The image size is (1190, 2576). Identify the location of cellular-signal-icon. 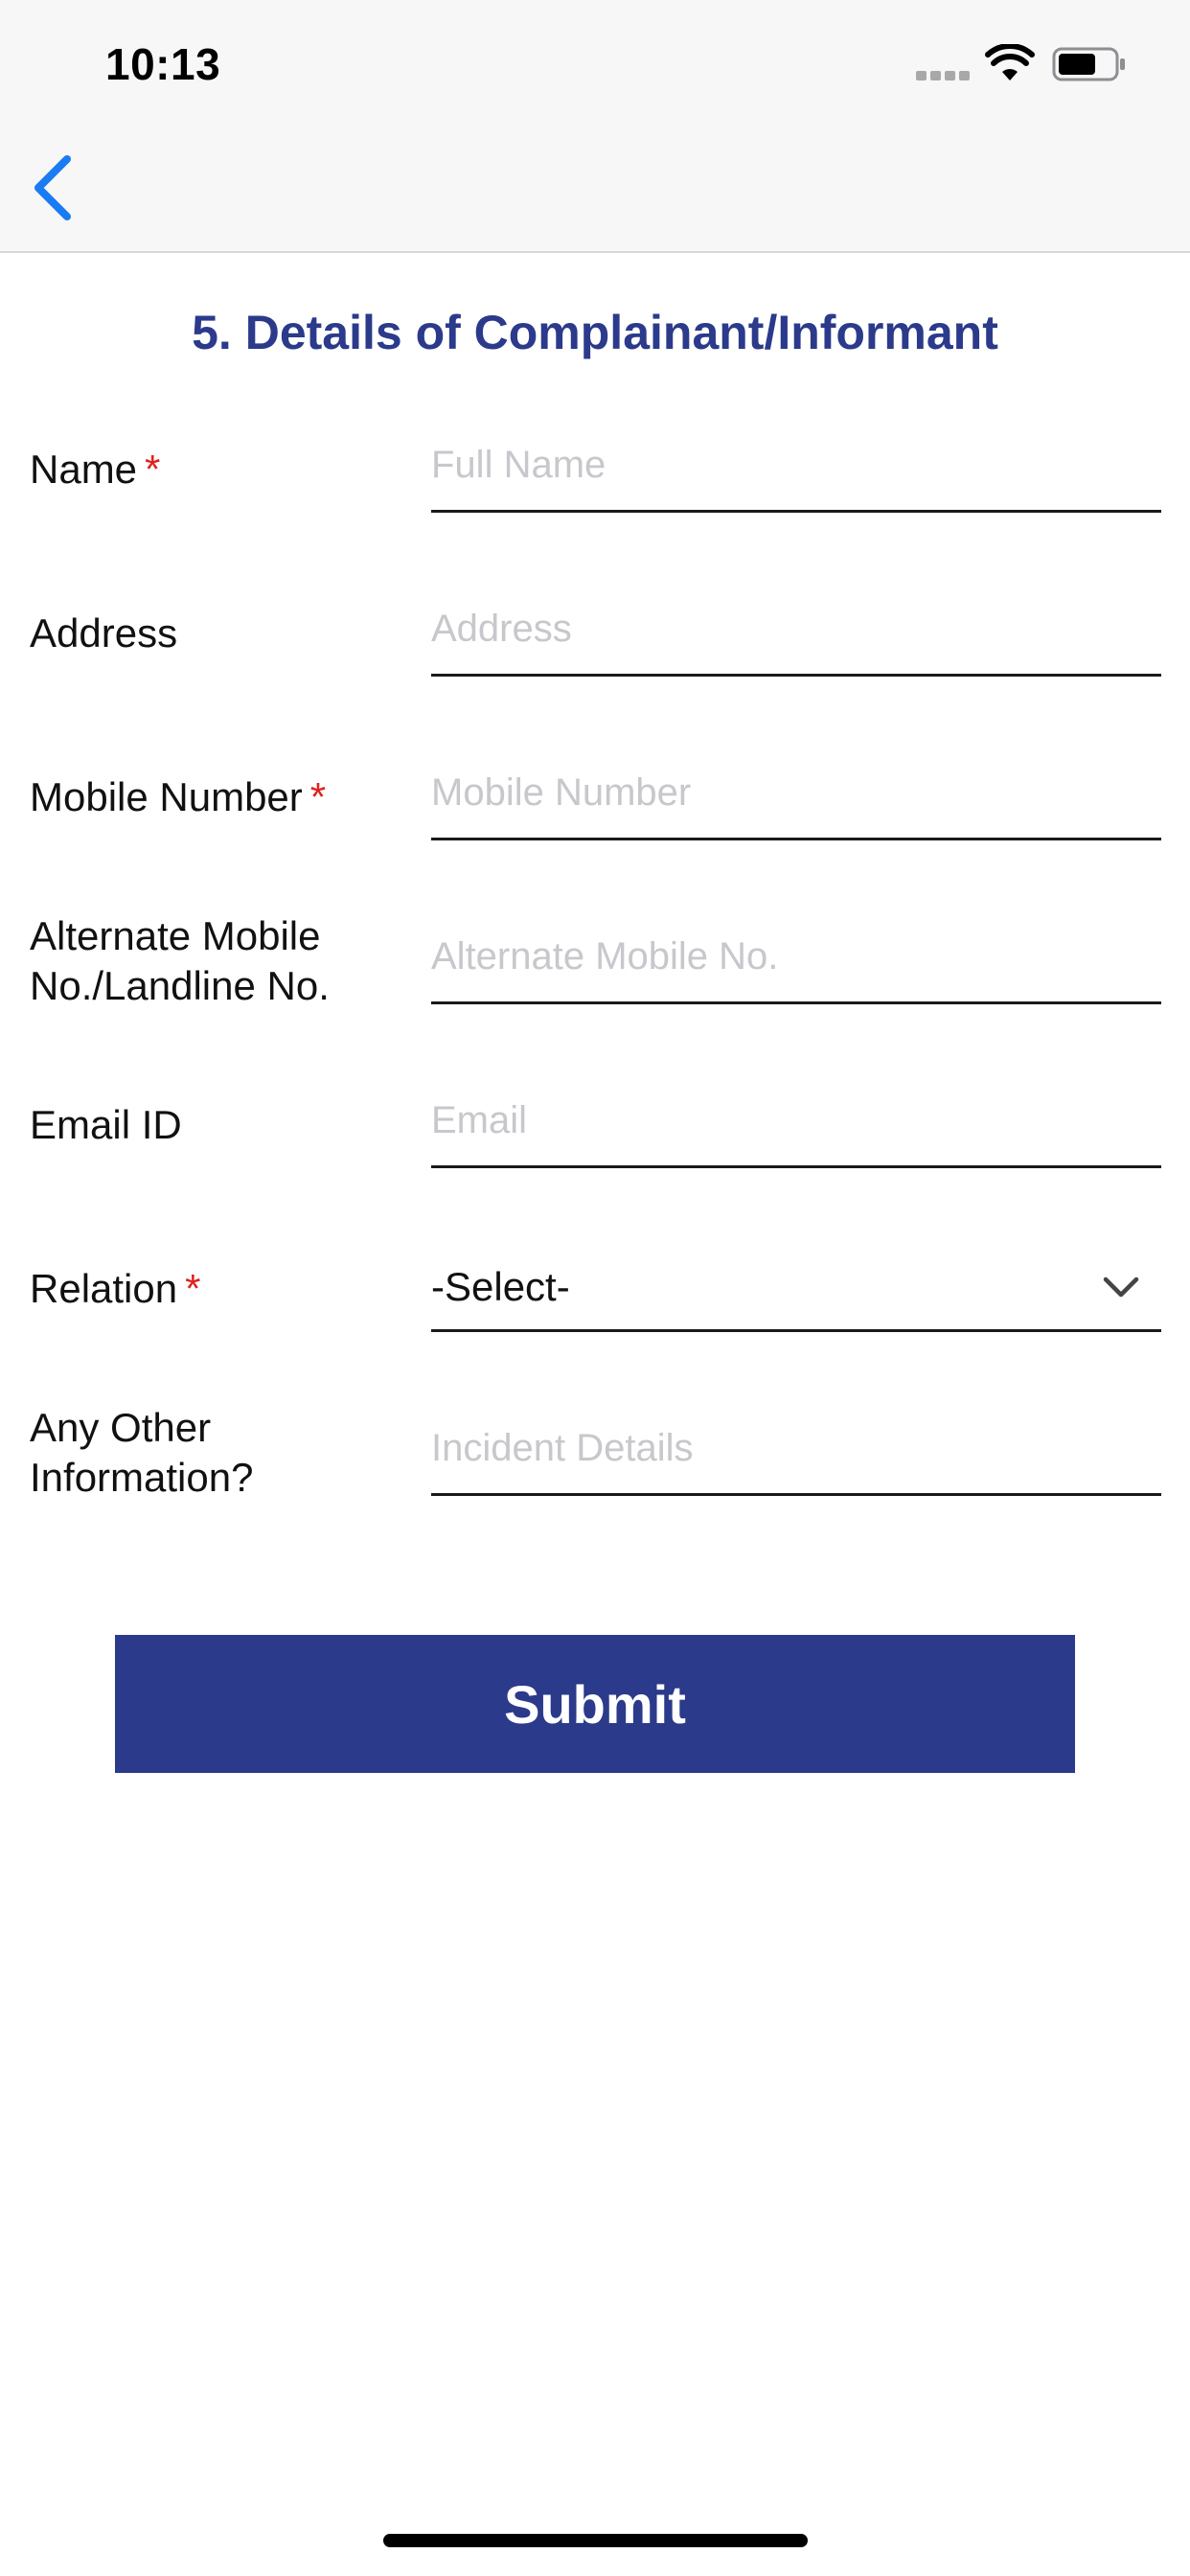
(944, 75).